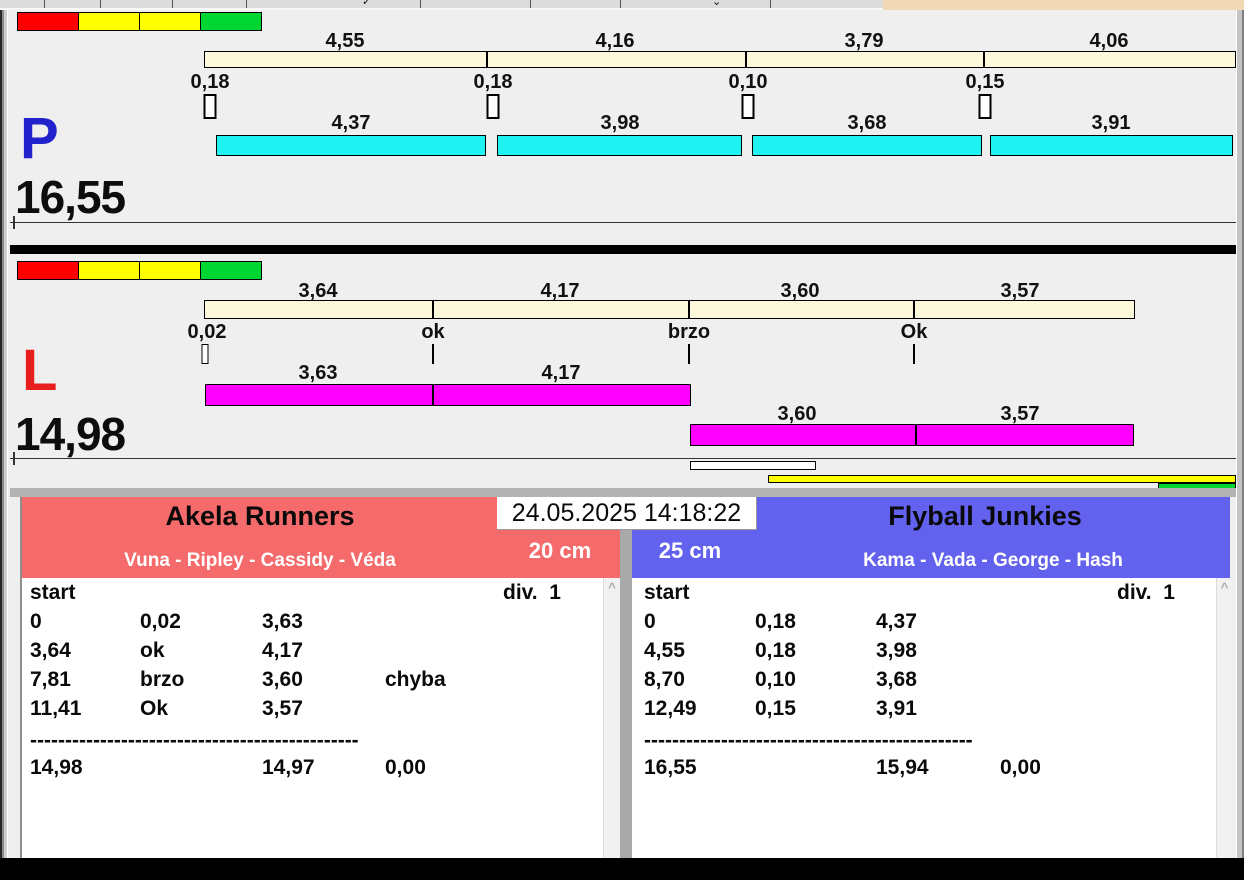  I want to click on window-border-right, so click(1240, 434).